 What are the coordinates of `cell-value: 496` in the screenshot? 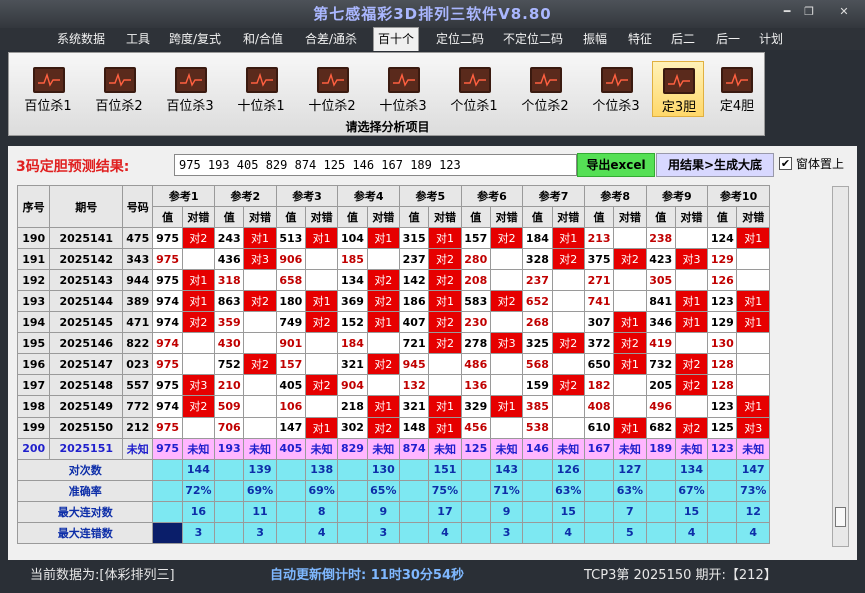 It's located at (660, 406).